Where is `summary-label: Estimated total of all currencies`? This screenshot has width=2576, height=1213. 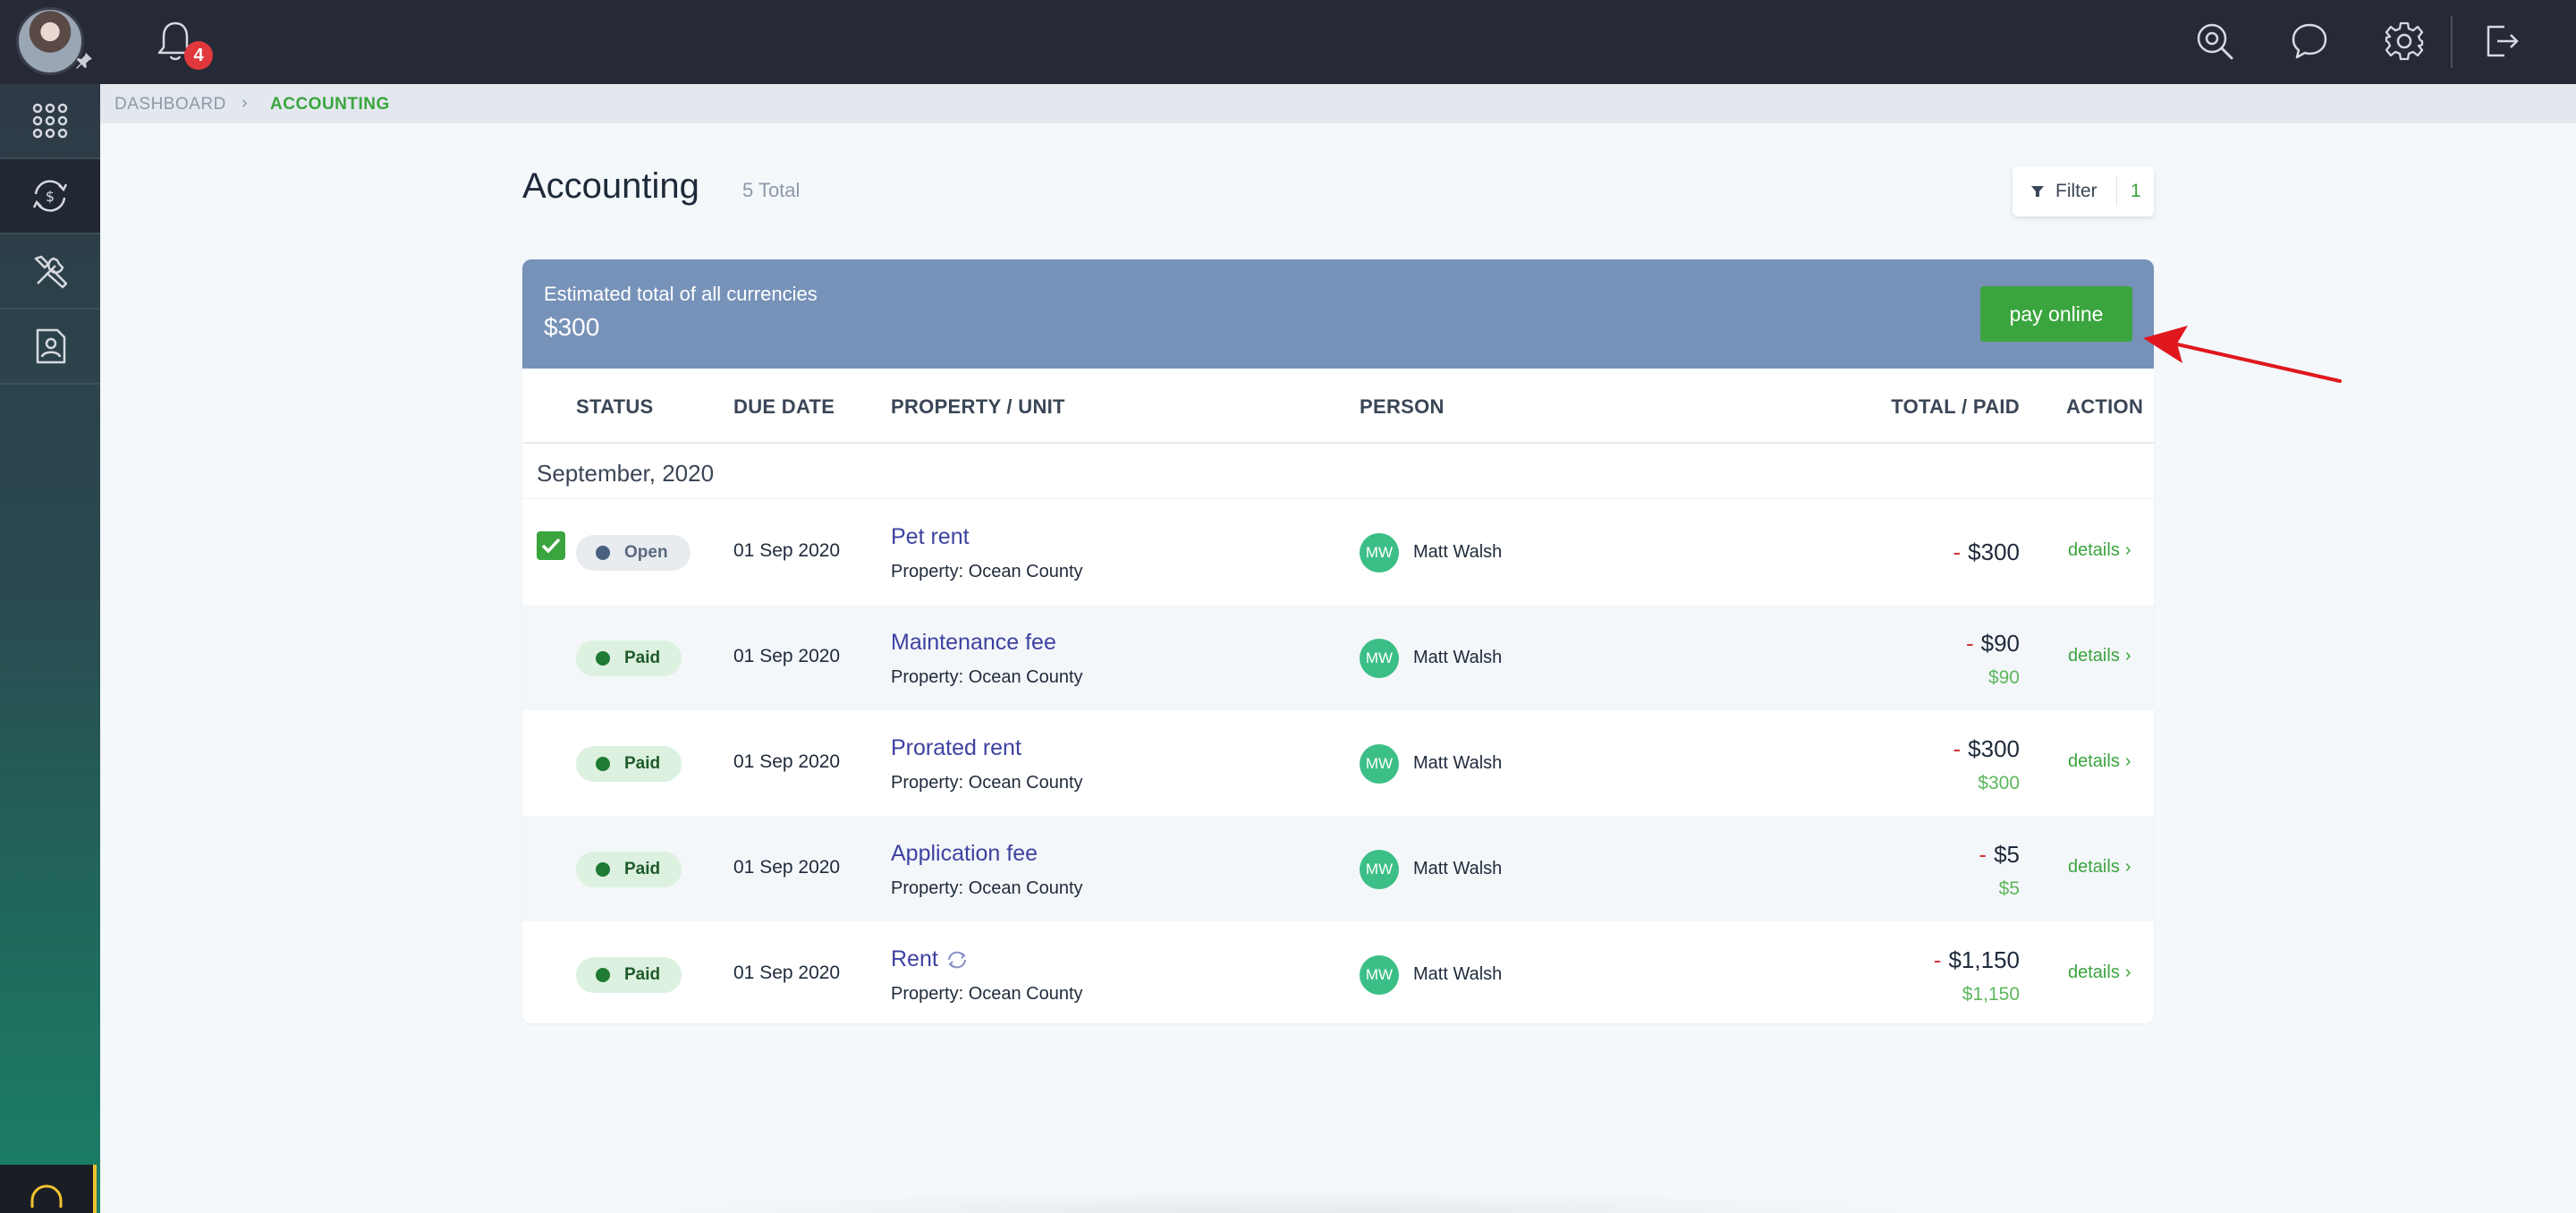
summary-label: Estimated total of all currencies is located at coordinates (681, 294).